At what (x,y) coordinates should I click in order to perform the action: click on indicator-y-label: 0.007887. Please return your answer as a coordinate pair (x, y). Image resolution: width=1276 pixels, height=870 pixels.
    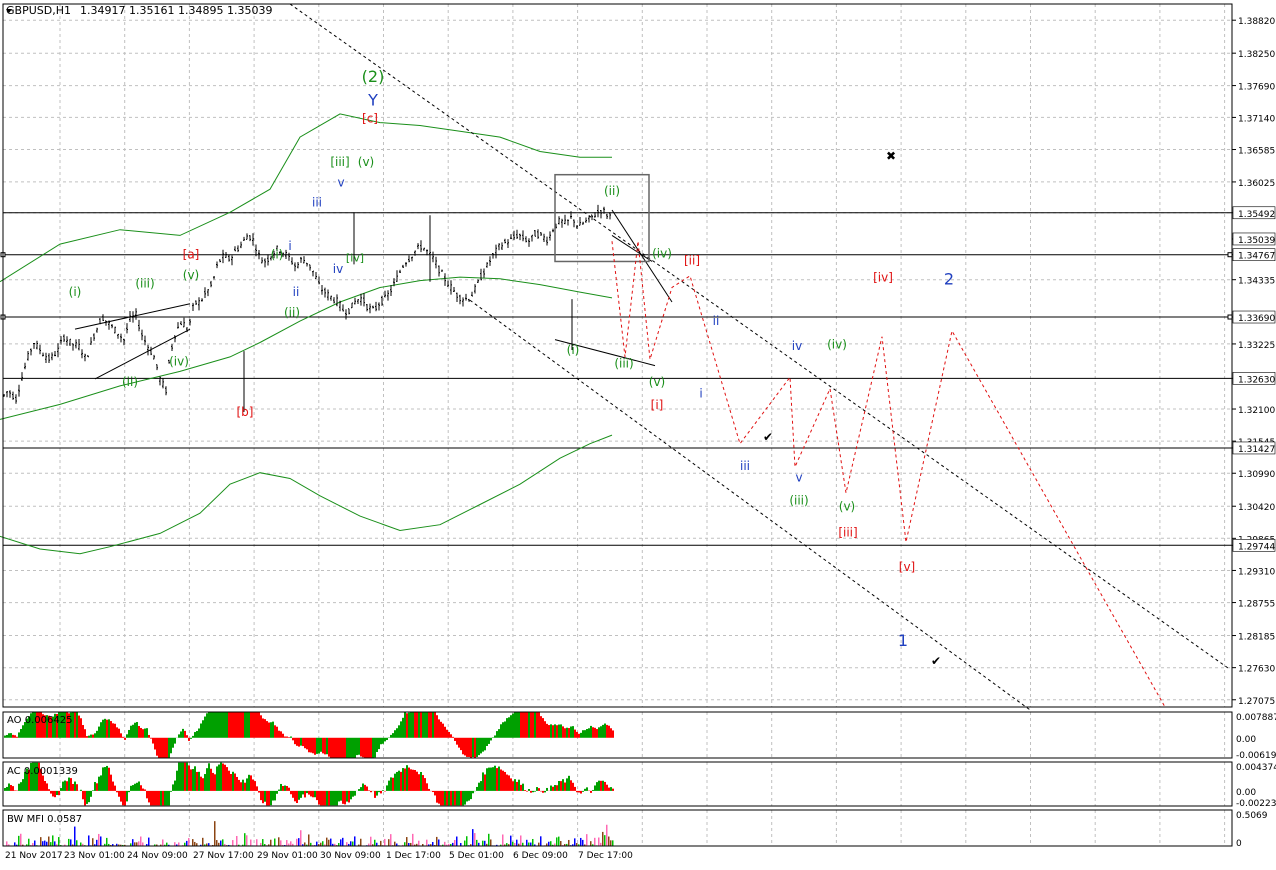
    Looking at the image, I should click on (1256, 718).